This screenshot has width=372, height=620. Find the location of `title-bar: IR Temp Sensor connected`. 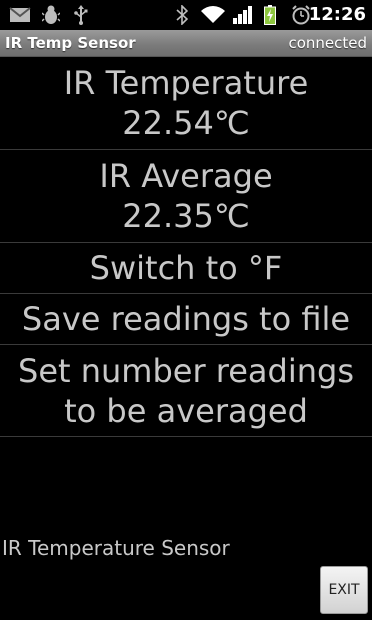

title-bar: IR Temp Sensor connected is located at coordinates (186, 43).